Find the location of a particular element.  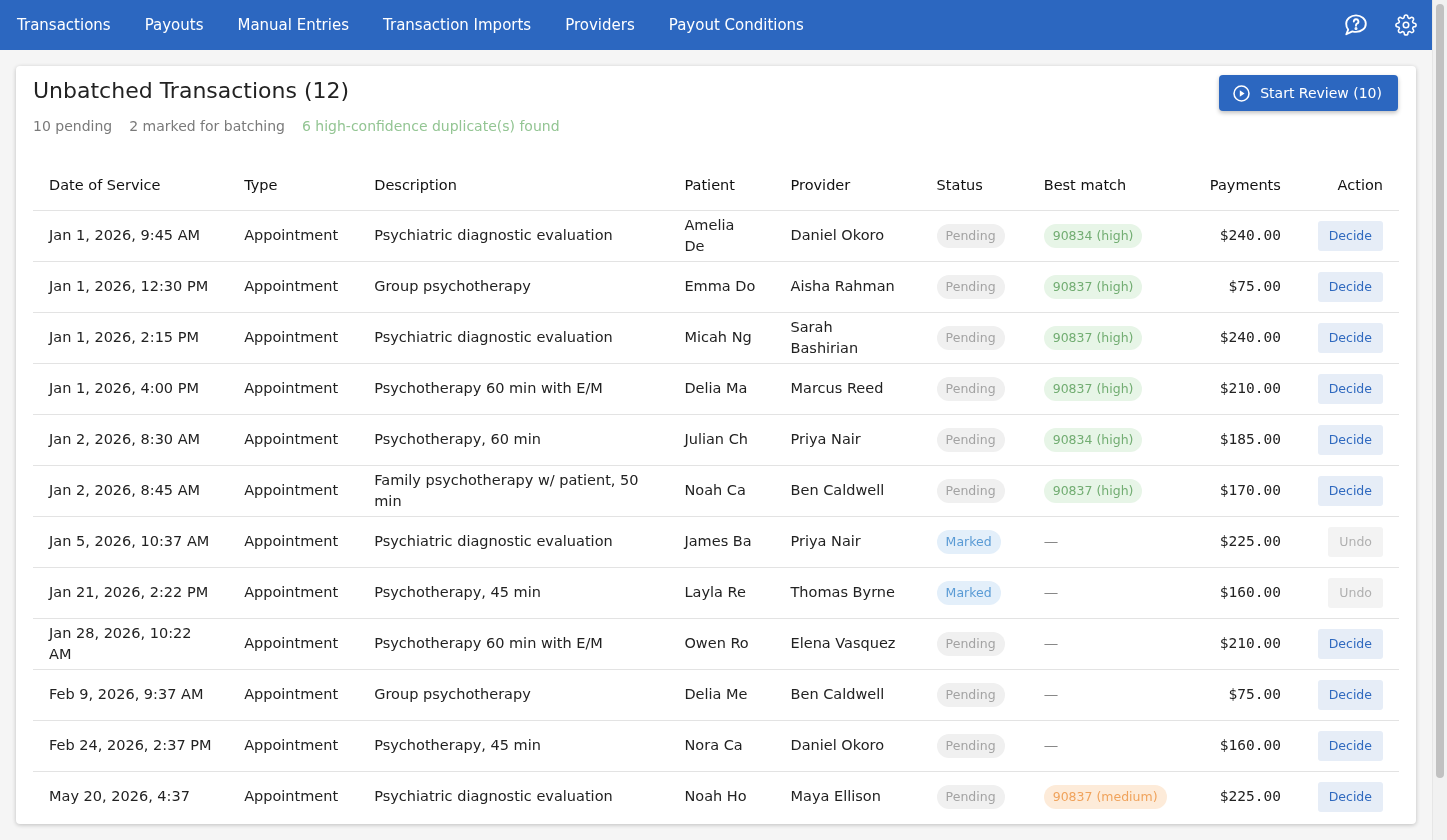

table-cell-text: Jan 1, 2026, 9:45 AM is located at coordinates (125, 235).